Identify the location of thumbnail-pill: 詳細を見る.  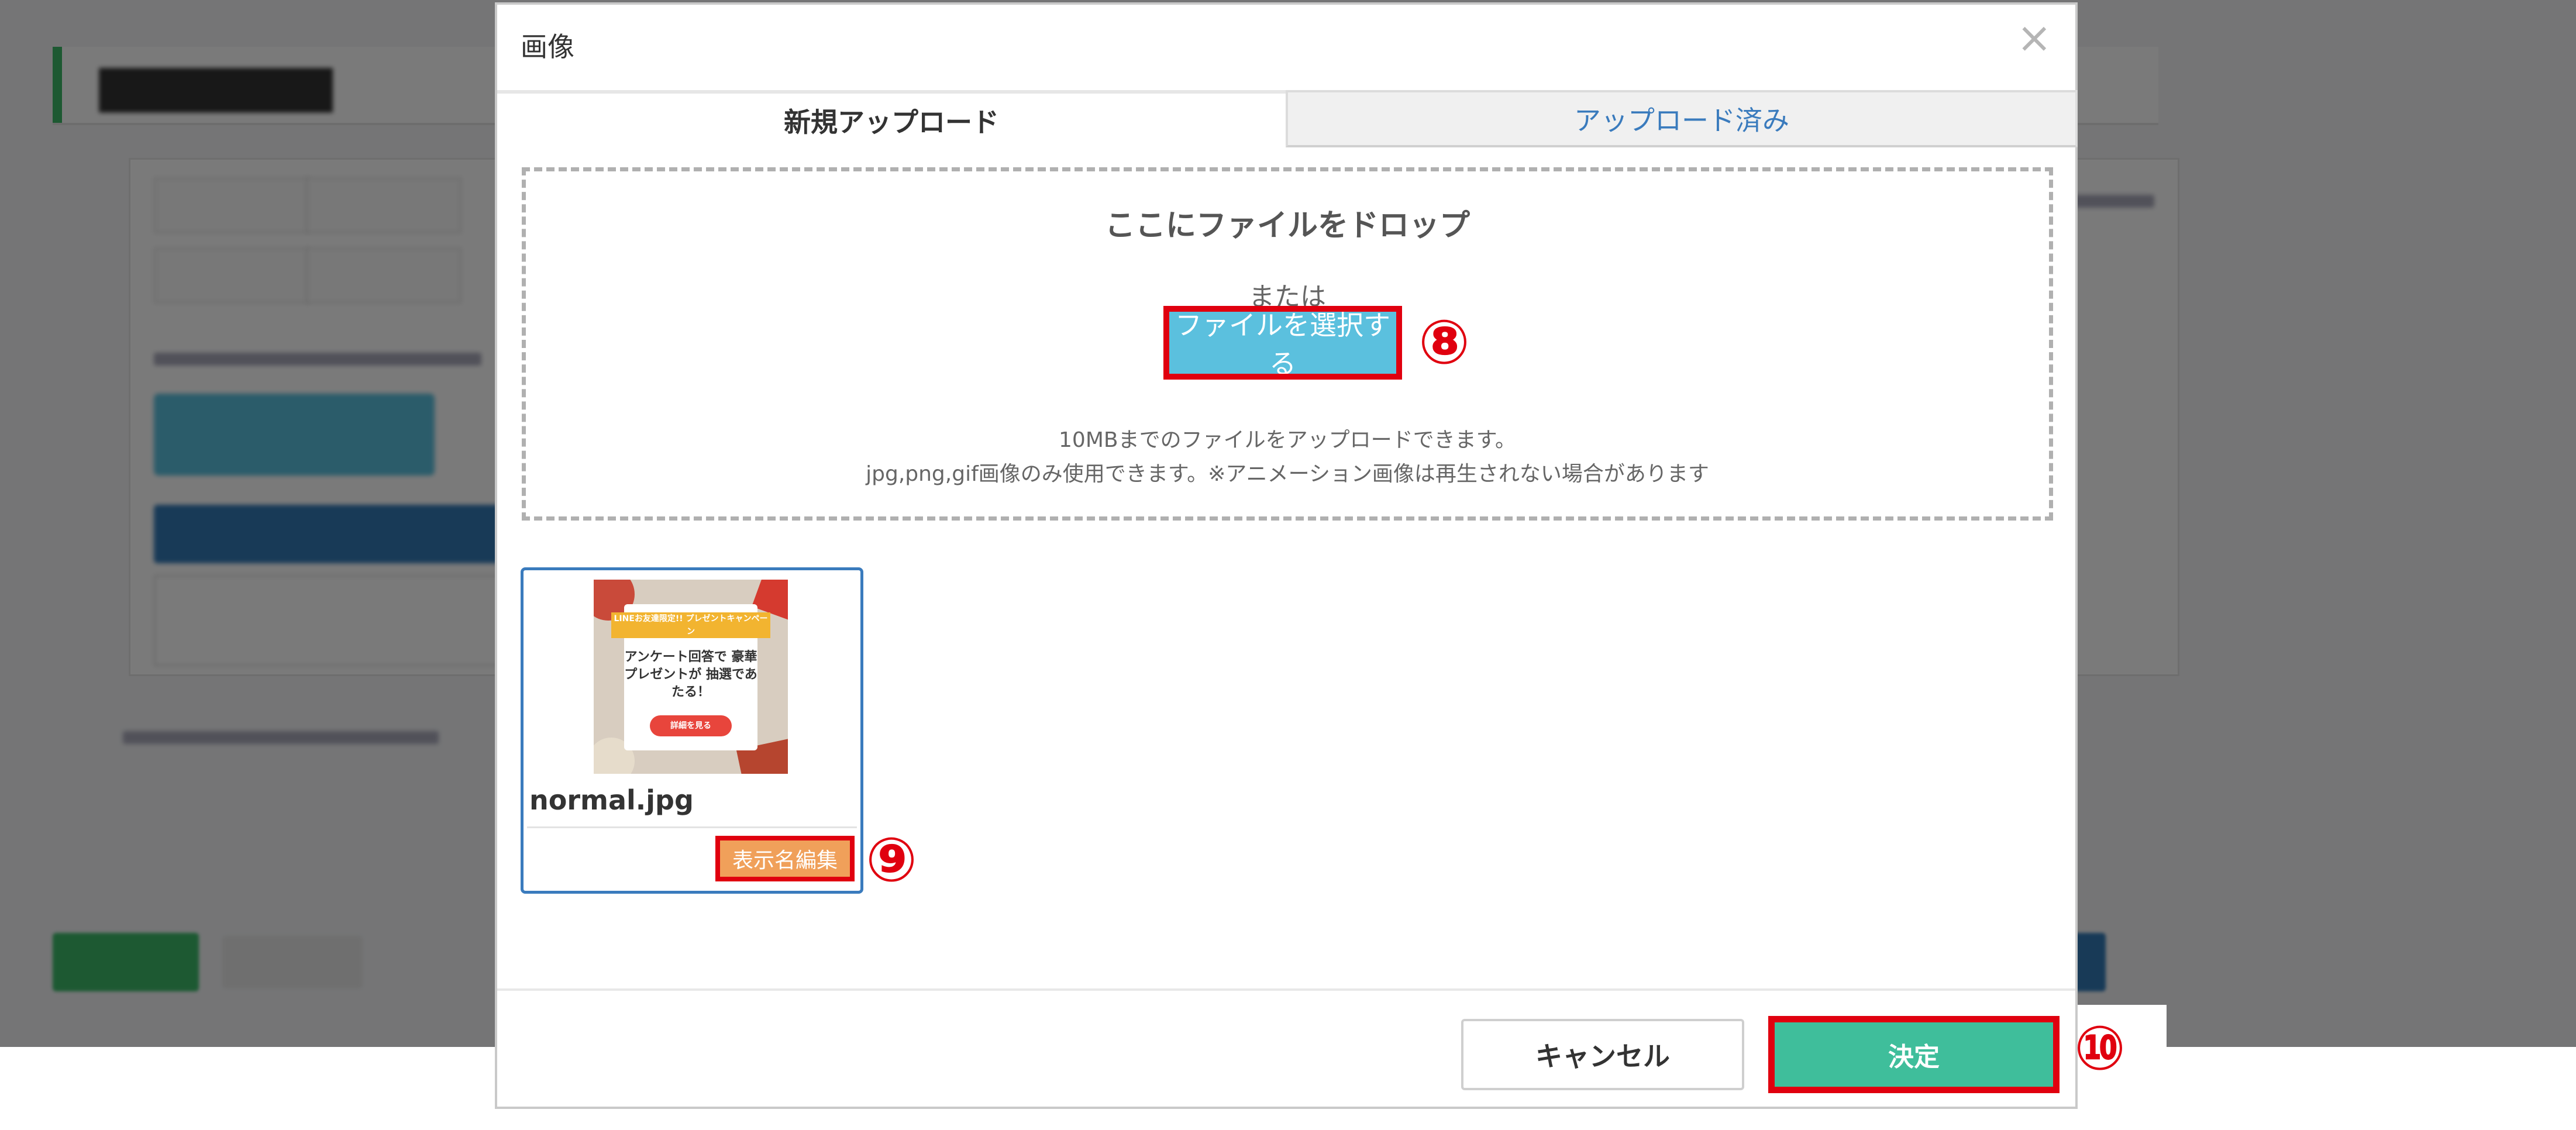
(691, 725).